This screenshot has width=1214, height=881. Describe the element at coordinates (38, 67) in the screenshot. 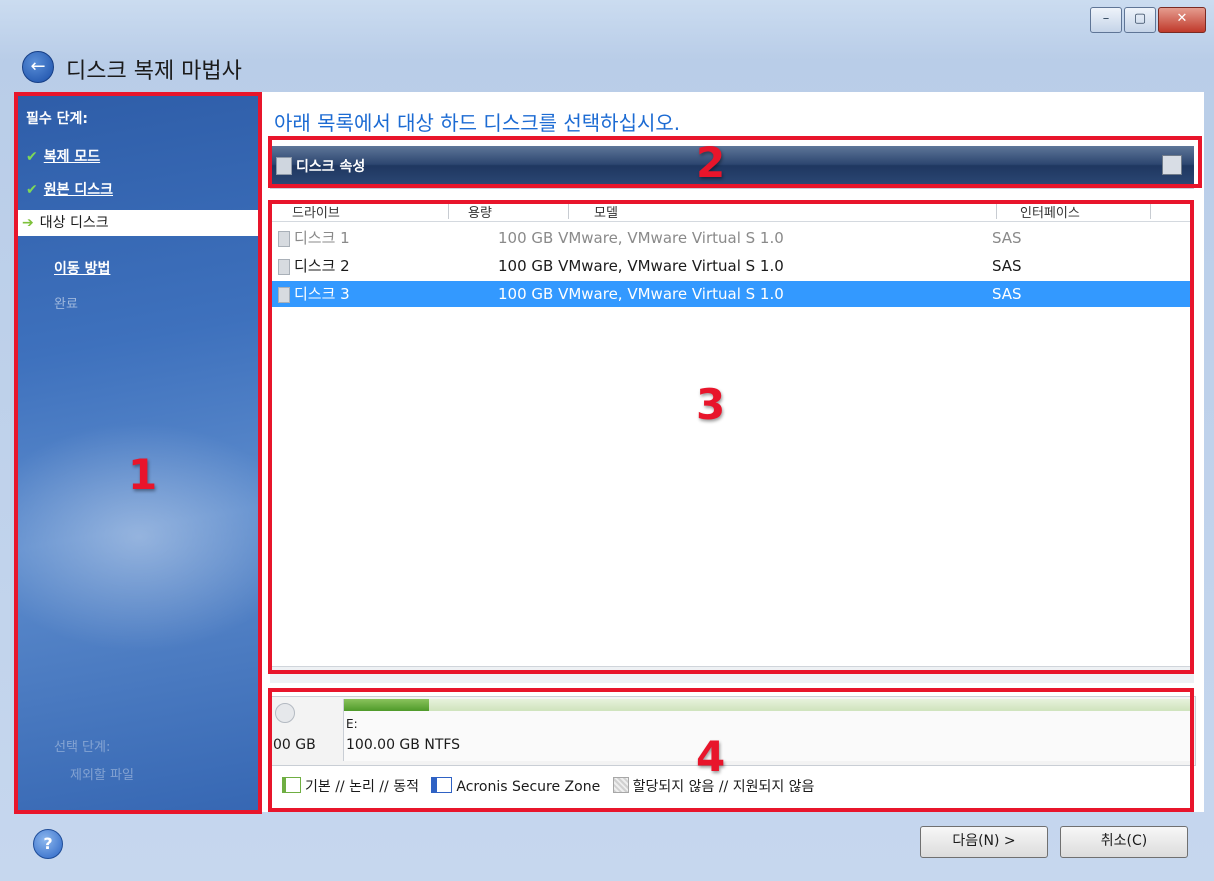

I see `back-arrow-icon: ←` at that location.